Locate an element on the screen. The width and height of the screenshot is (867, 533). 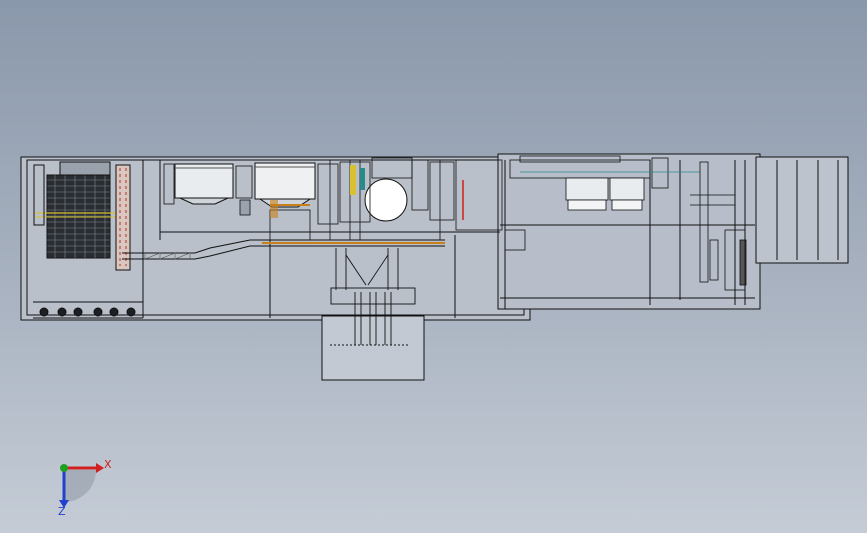
coordinate-triad: X Z is located at coordinates (85, 488).